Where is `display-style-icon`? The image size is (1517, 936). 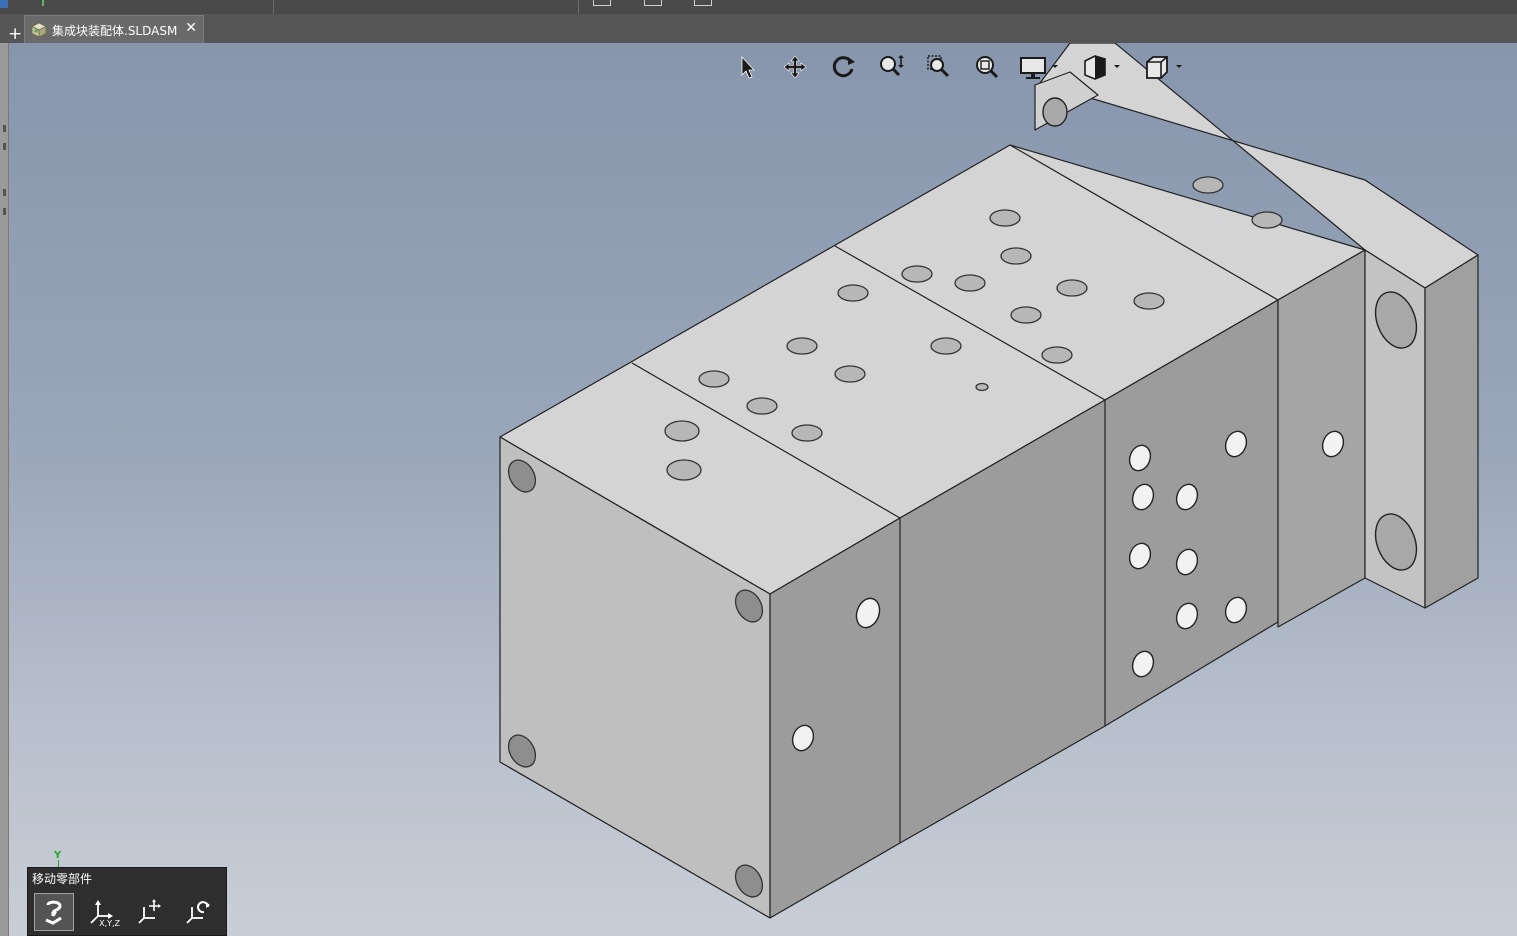 display-style-icon is located at coordinates (1039, 68).